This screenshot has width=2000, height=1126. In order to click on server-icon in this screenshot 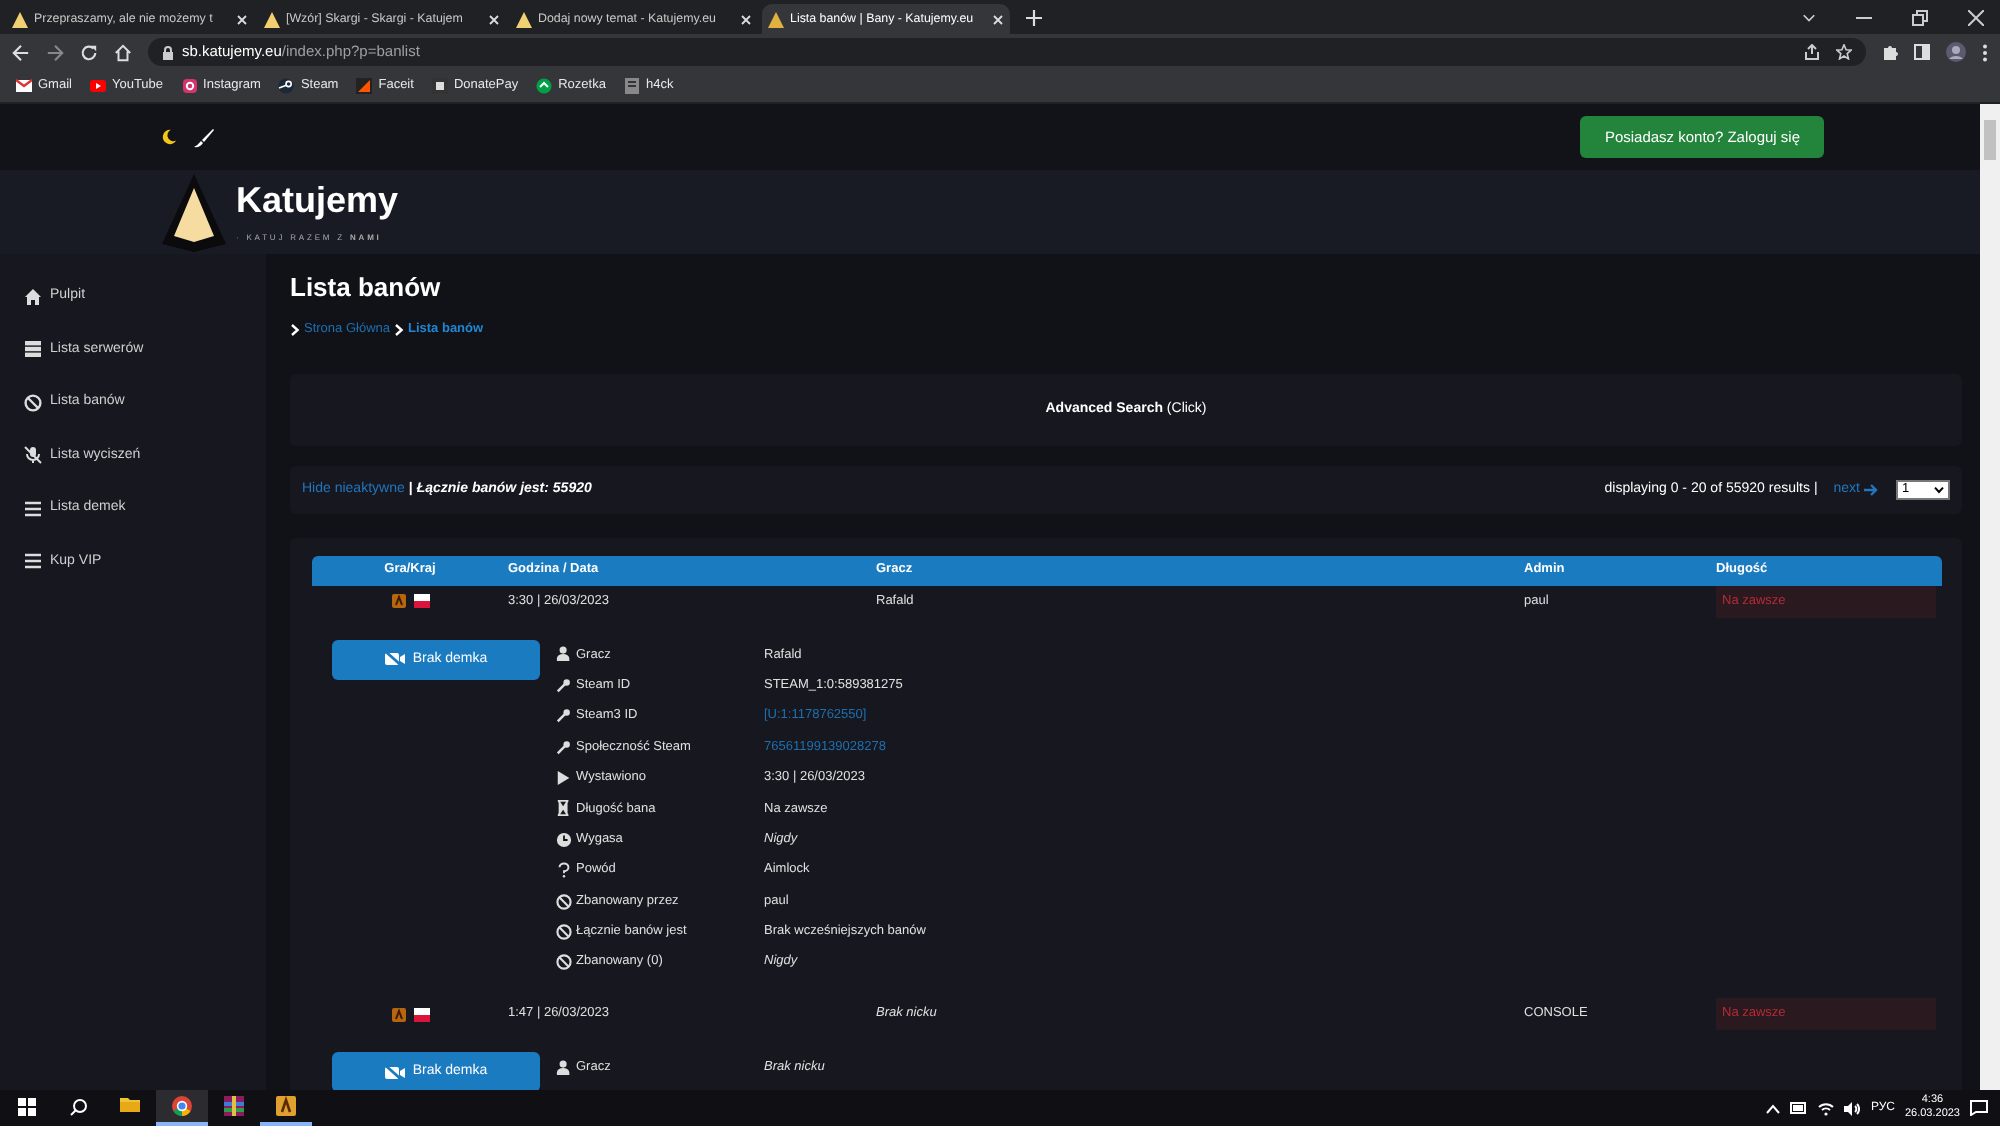, I will do `click(33, 349)`.